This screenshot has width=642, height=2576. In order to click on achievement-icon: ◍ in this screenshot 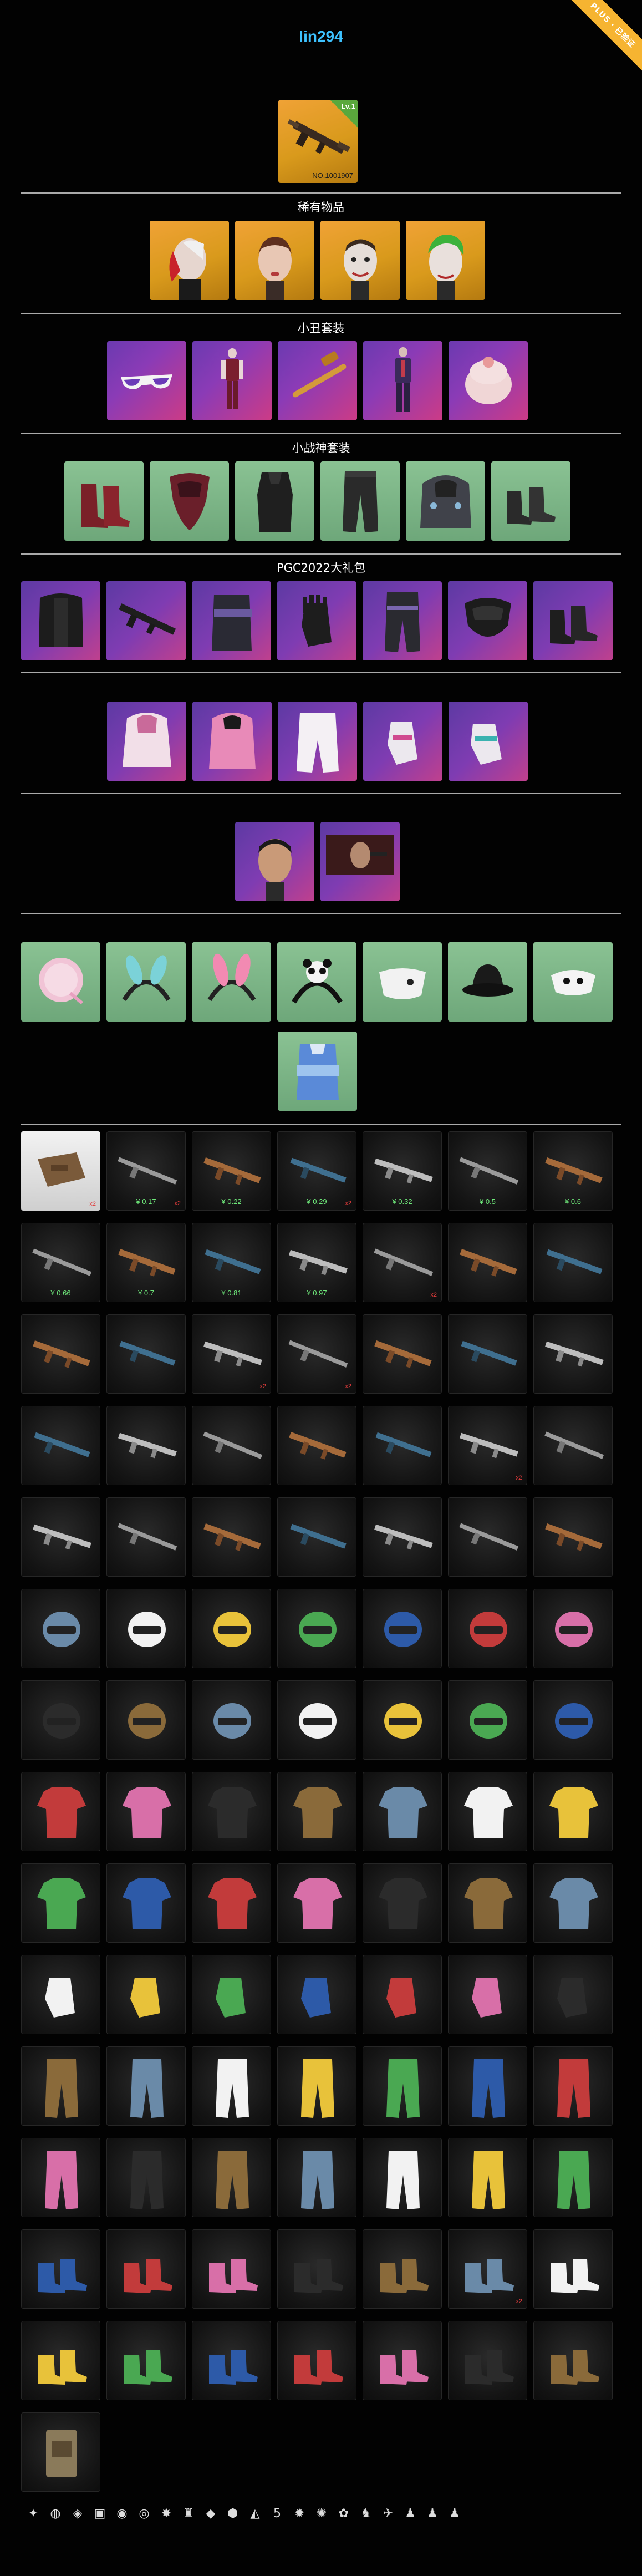, I will do `click(55, 2513)`.